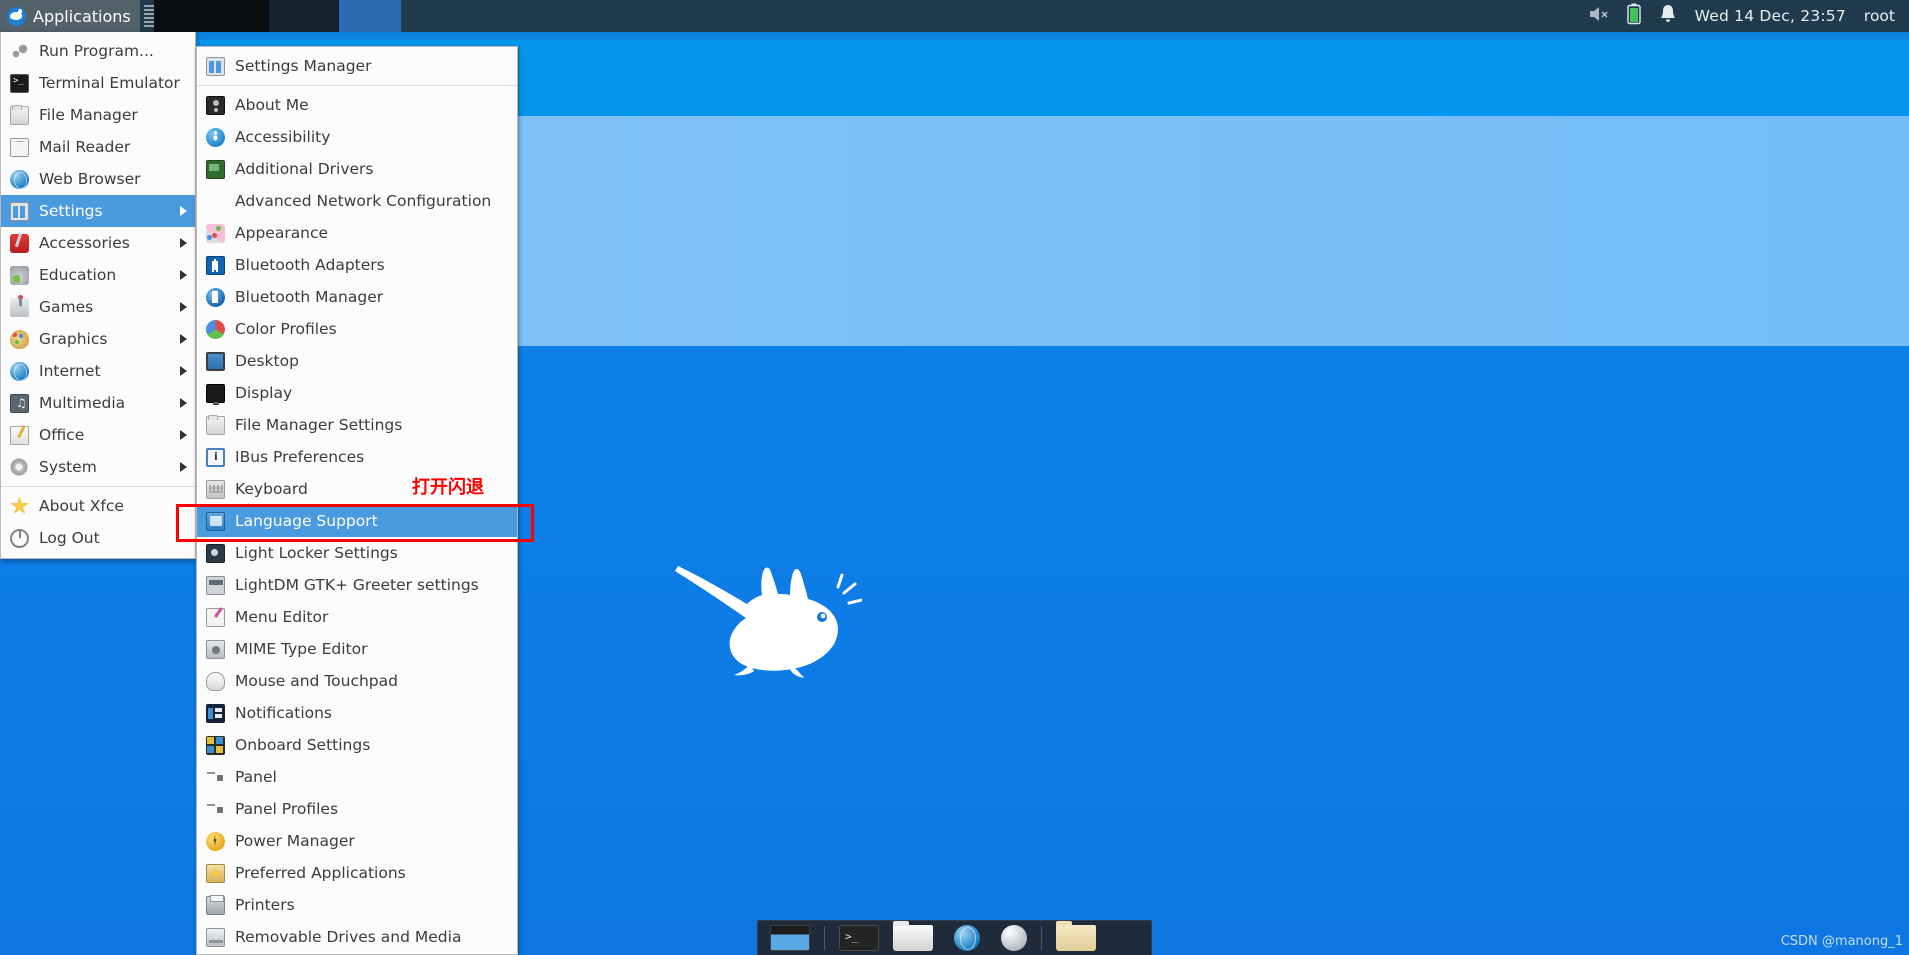  What do you see at coordinates (1076, 936) in the screenshot?
I see `folder-icon` at bounding box center [1076, 936].